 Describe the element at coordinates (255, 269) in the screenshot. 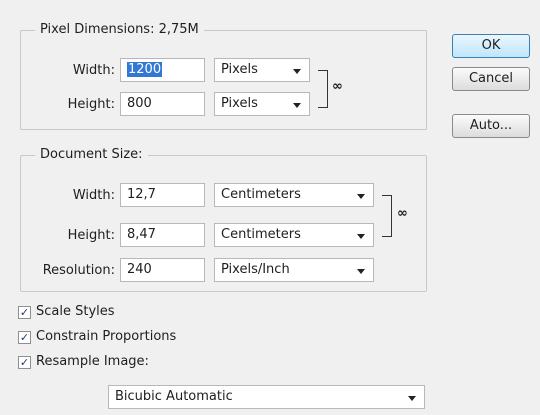

I see `resolution-unit-value: Pixels/Inch` at that location.